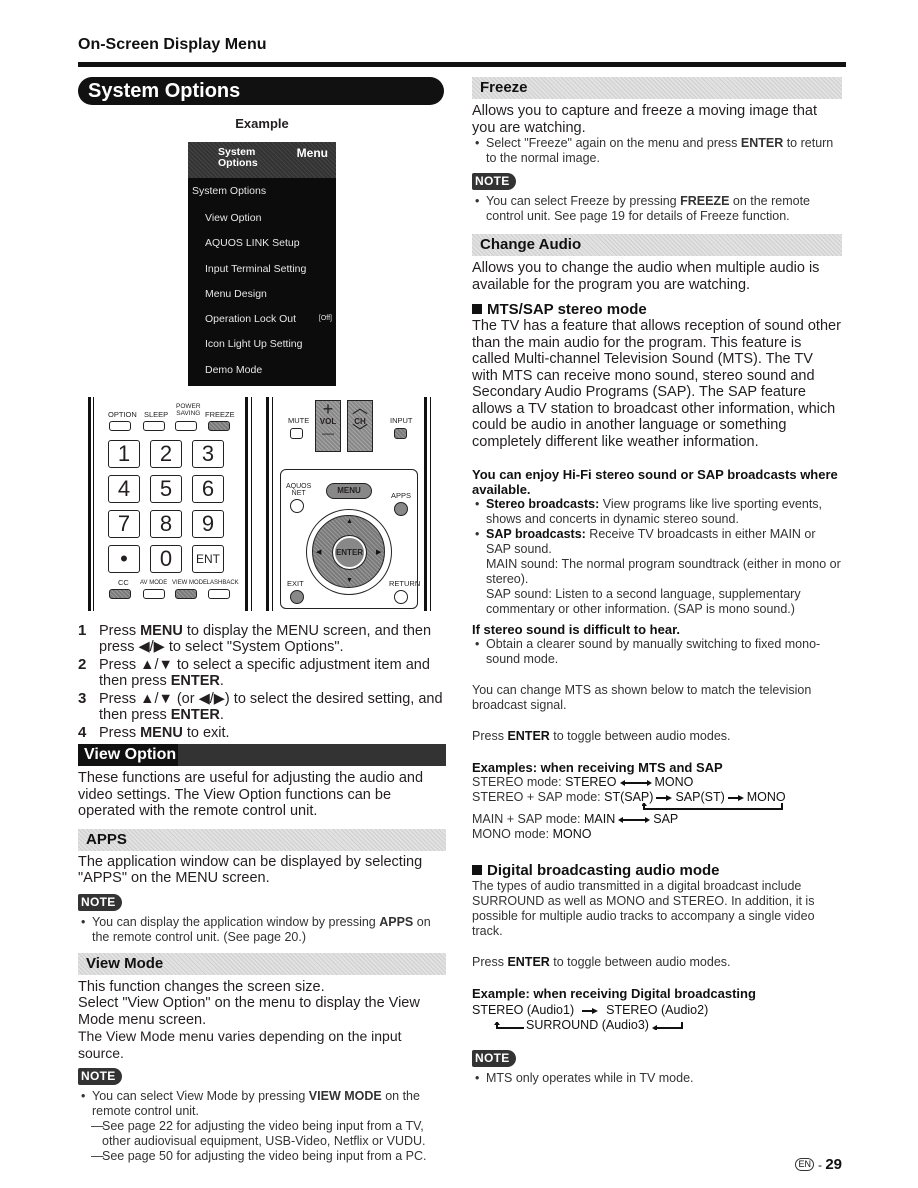 The image size is (918, 1188). What do you see at coordinates (297, 597) in the screenshot?
I see `exit-button` at bounding box center [297, 597].